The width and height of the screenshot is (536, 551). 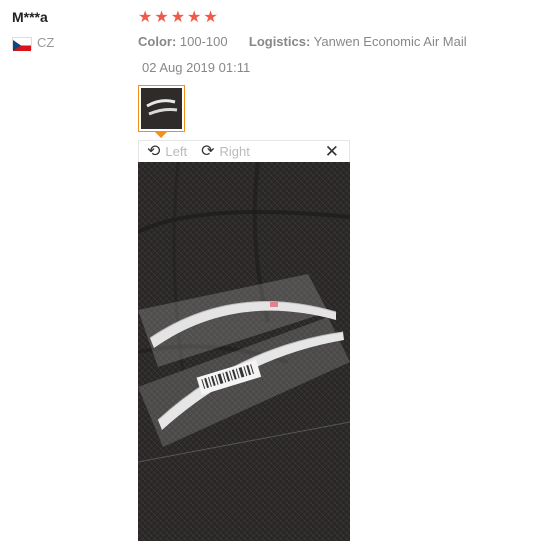 I want to click on thumbnail-image, so click(x=161, y=108).